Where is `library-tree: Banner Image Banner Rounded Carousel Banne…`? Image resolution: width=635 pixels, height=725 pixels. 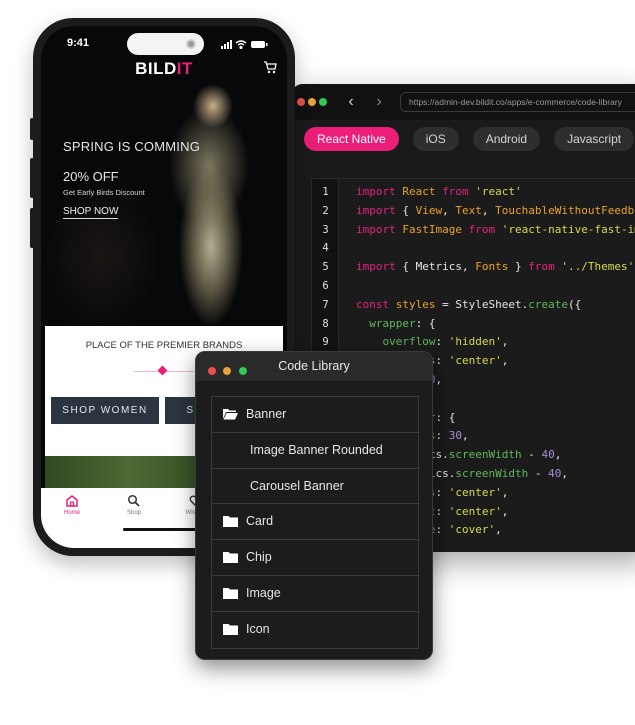 library-tree: Banner Image Banner Rounded Carousel Banne… is located at coordinates (315, 522).